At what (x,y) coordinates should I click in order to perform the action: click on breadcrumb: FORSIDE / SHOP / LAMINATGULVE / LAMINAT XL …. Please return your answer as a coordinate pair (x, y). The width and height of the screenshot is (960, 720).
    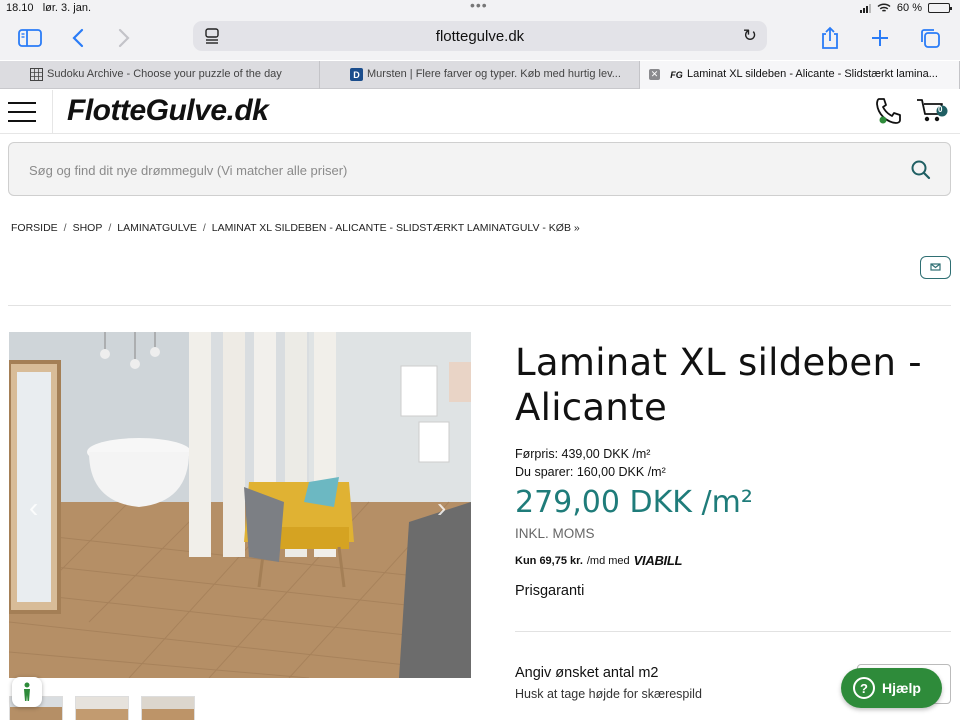
    Looking at the image, I should click on (295, 228).